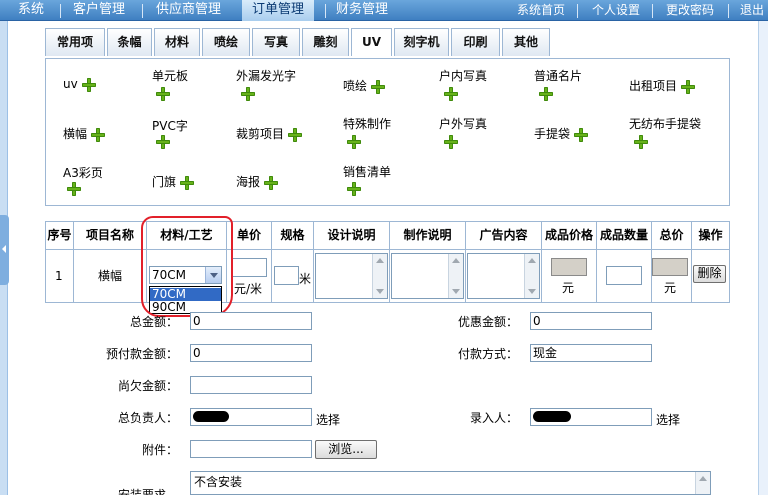  Describe the element at coordinates (690, 10) in the screenshot. I see `nav-change-password: 更改密码` at that location.